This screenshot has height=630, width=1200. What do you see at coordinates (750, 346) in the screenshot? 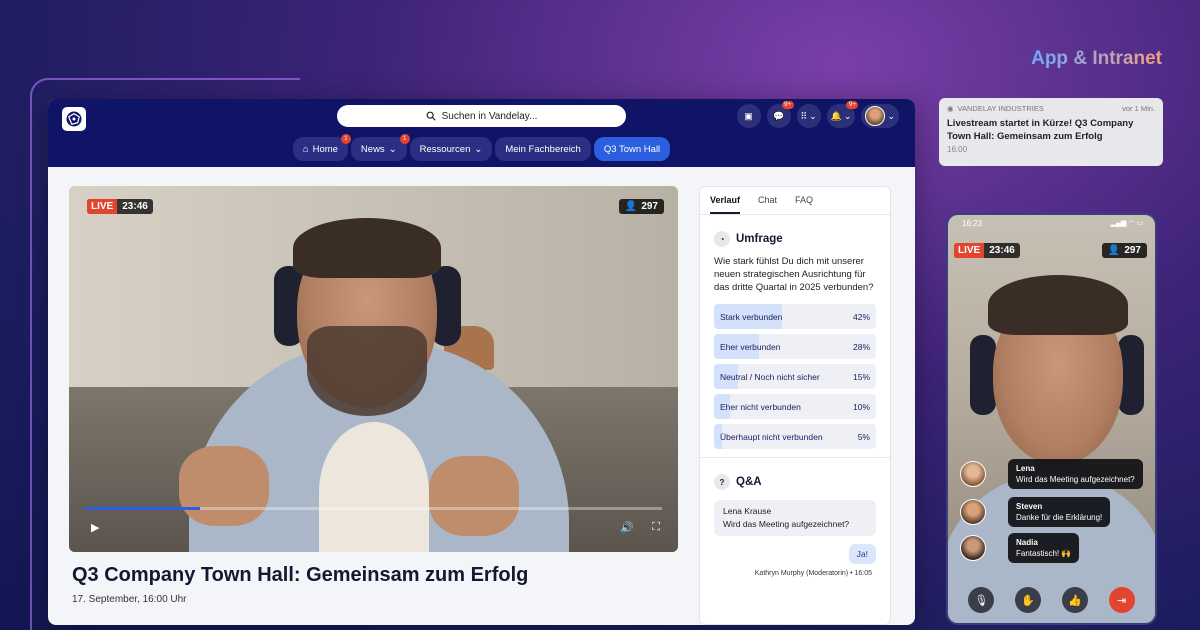
I see `poll-option-label: Eher verbunden` at bounding box center [750, 346].